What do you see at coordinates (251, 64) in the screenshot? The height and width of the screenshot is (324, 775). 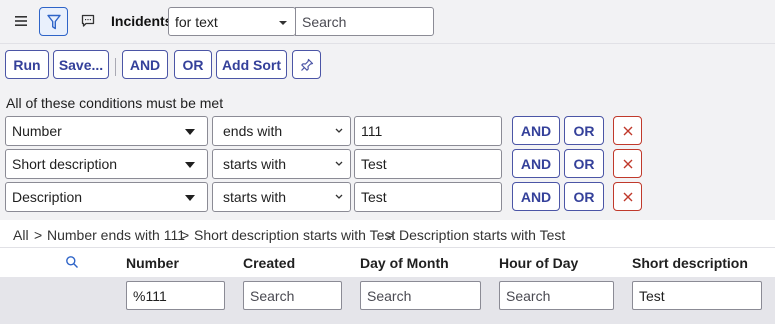 I see `add-sort-button: Add Sort` at bounding box center [251, 64].